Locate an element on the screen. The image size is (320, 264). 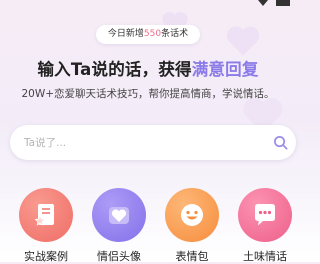
page-headline: 输入Ta说的话，获得满意回复 is located at coordinates (148, 68).